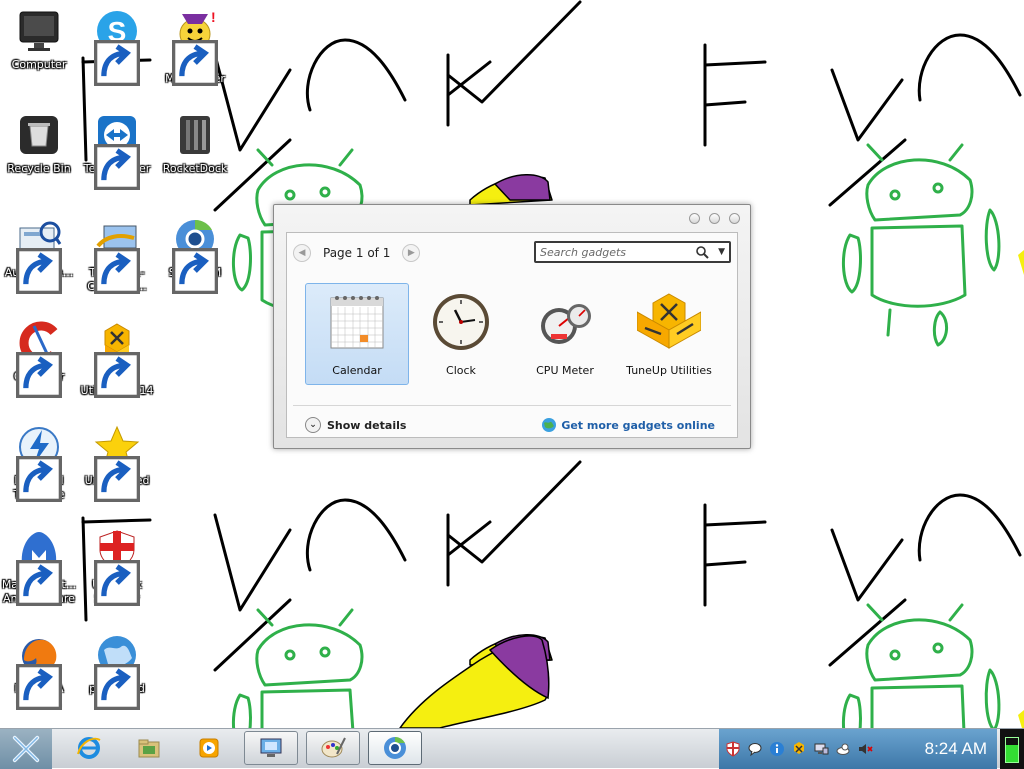 This screenshot has width=1024, height=769. Describe the element at coordinates (39, 31) in the screenshot. I see `monitor-icon` at that location.